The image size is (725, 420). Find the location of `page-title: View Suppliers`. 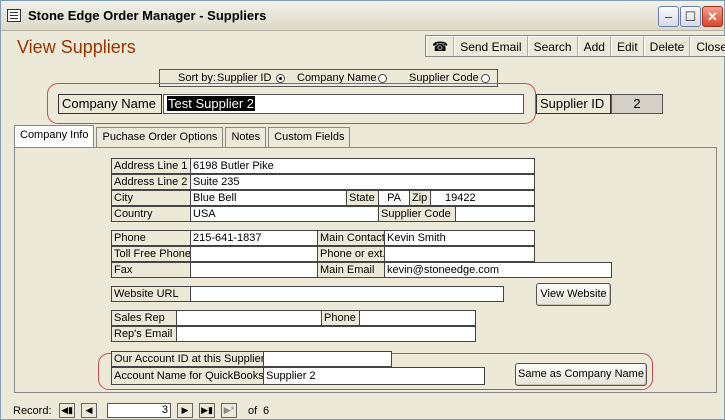

page-title: View Suppliers is located at coordinates (76, 47).